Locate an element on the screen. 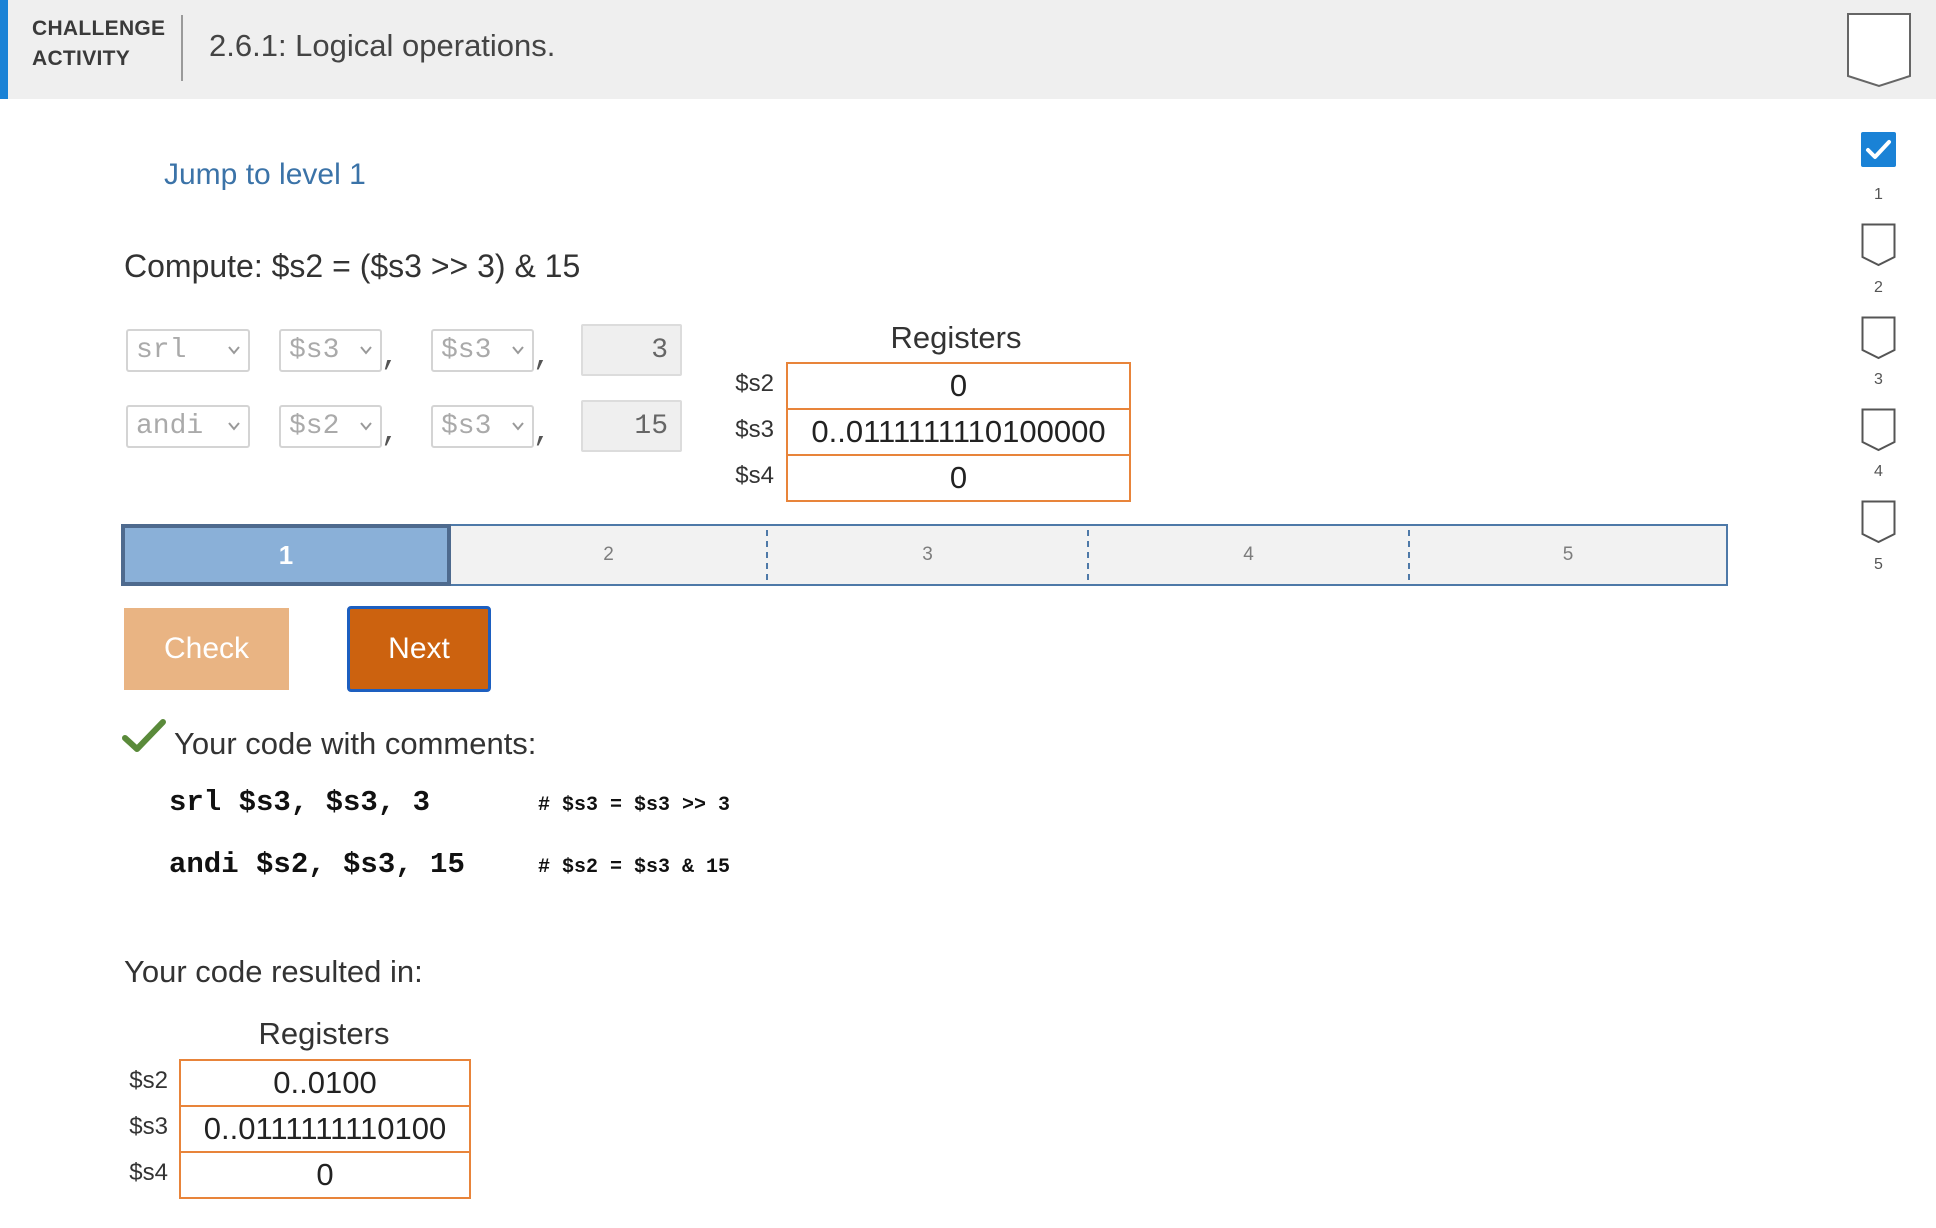 Image resolution: width=1936 pixels, height=1228 pixels. rd-select-2: $s2 is located at coordinates (330, 426).